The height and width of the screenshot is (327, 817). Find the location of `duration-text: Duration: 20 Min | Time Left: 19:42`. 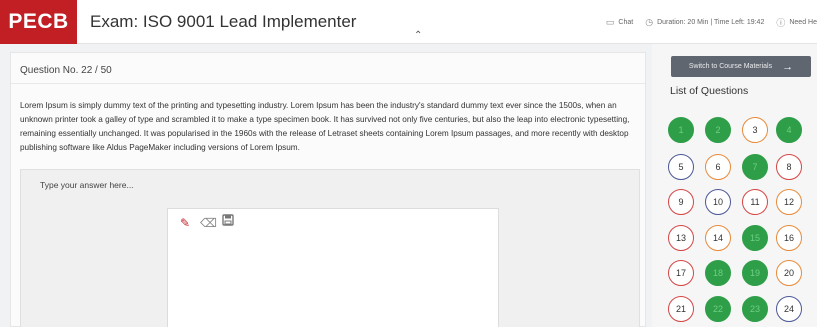

duration-text: Duration: 20 Min | Time Left: 19:42 is located at coordinates (711, 22).